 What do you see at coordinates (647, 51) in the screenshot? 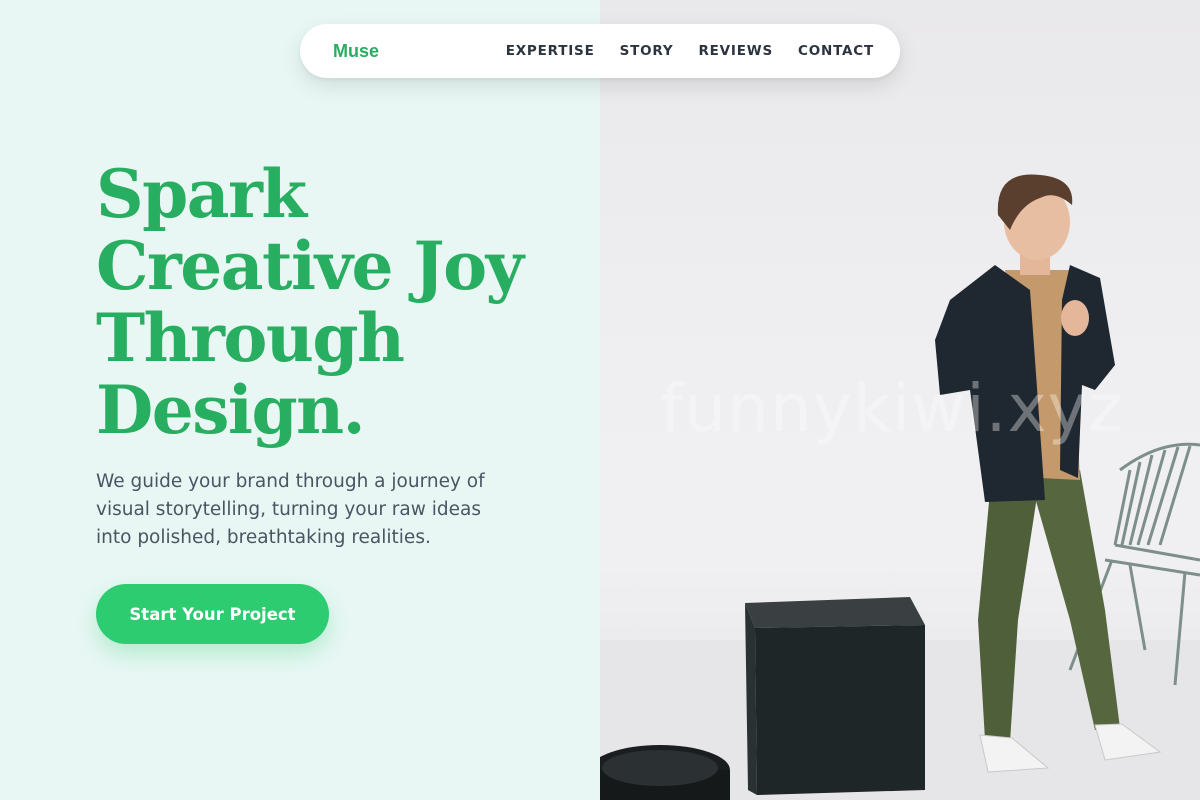
I see `nav-link-story: STORY` at bounding box center [647, 51].